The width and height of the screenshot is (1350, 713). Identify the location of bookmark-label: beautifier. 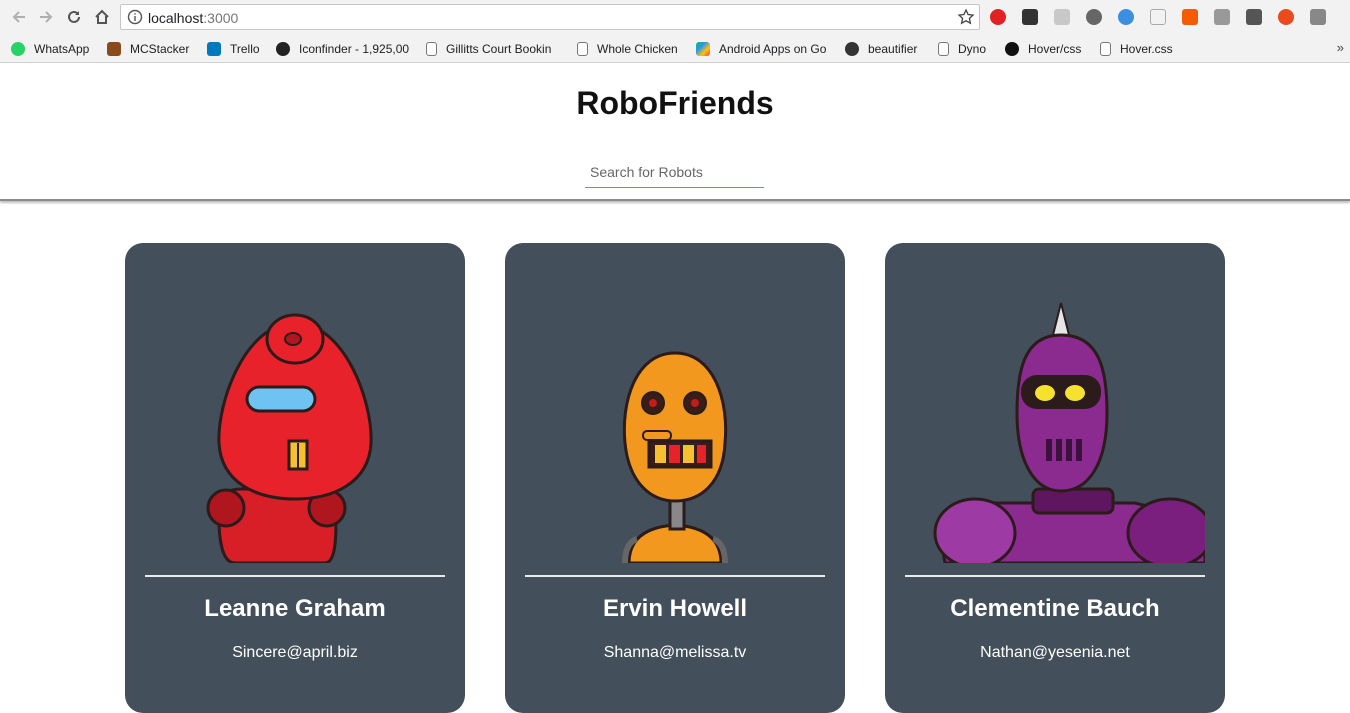
(893, 48).